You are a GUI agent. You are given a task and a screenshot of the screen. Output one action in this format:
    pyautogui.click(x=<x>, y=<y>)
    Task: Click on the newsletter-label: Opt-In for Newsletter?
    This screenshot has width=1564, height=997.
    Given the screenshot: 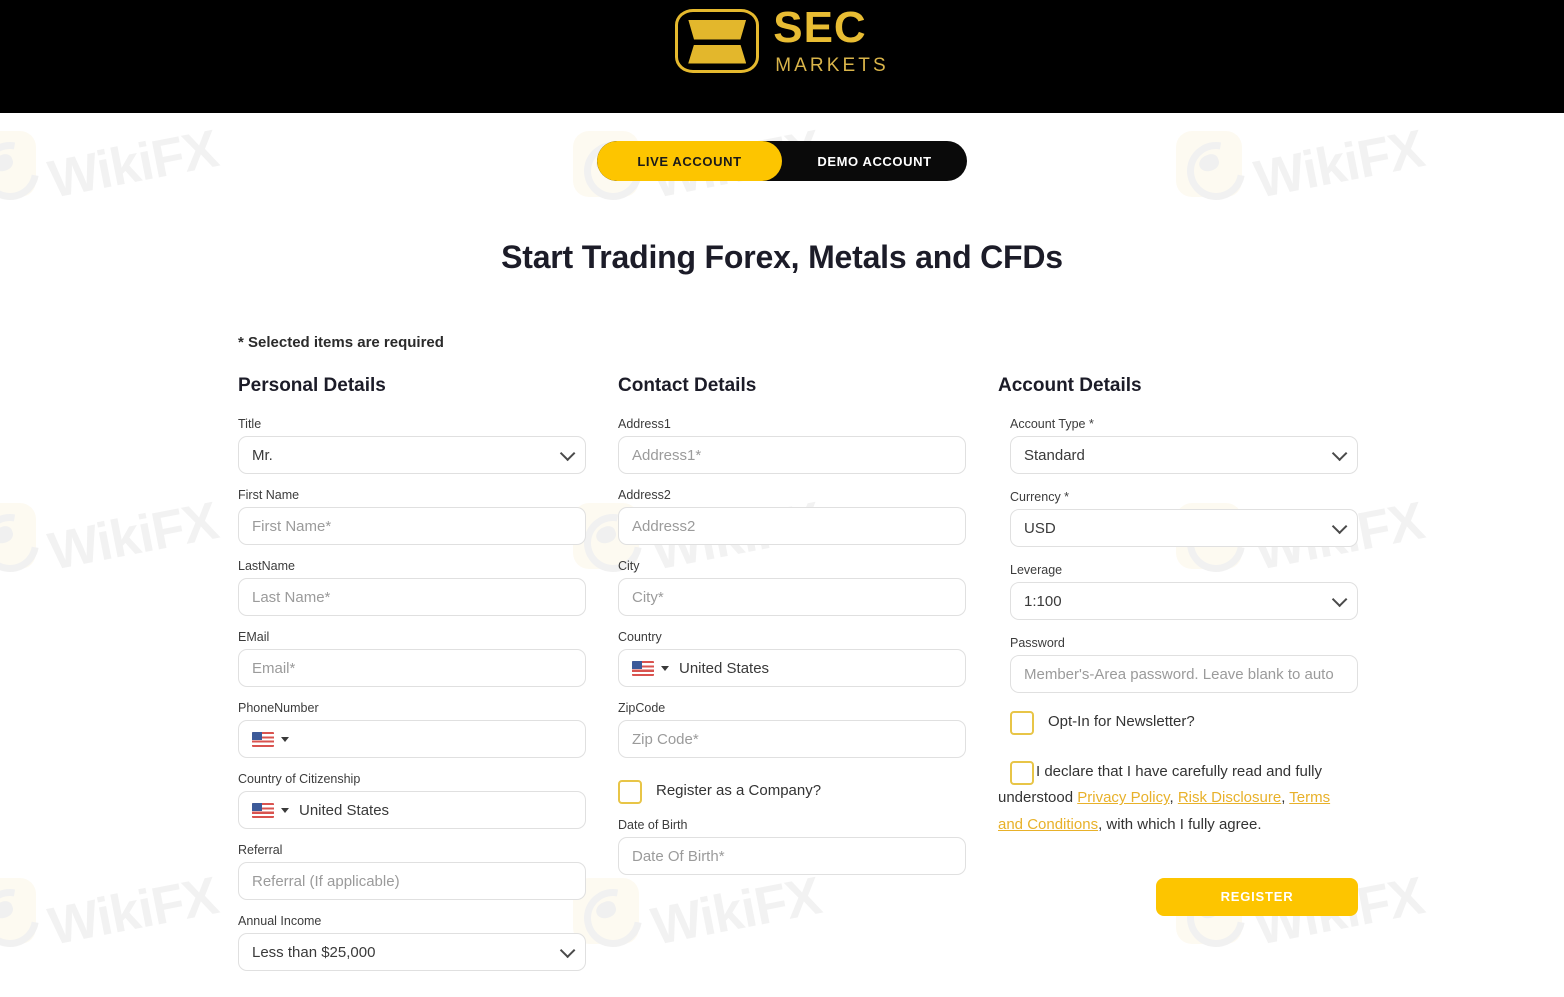 What is the action you would take?
    pyautogui.click(x=1121, y=721)
    